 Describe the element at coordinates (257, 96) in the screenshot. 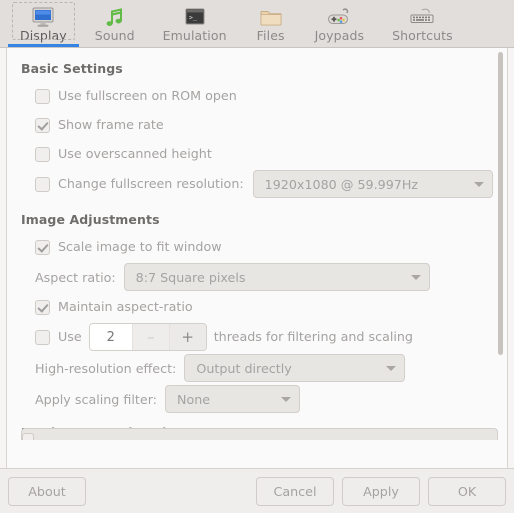

I see `setting-use-fullscreen-on-rom-open: Use fullscreen on ROM open` at that location.